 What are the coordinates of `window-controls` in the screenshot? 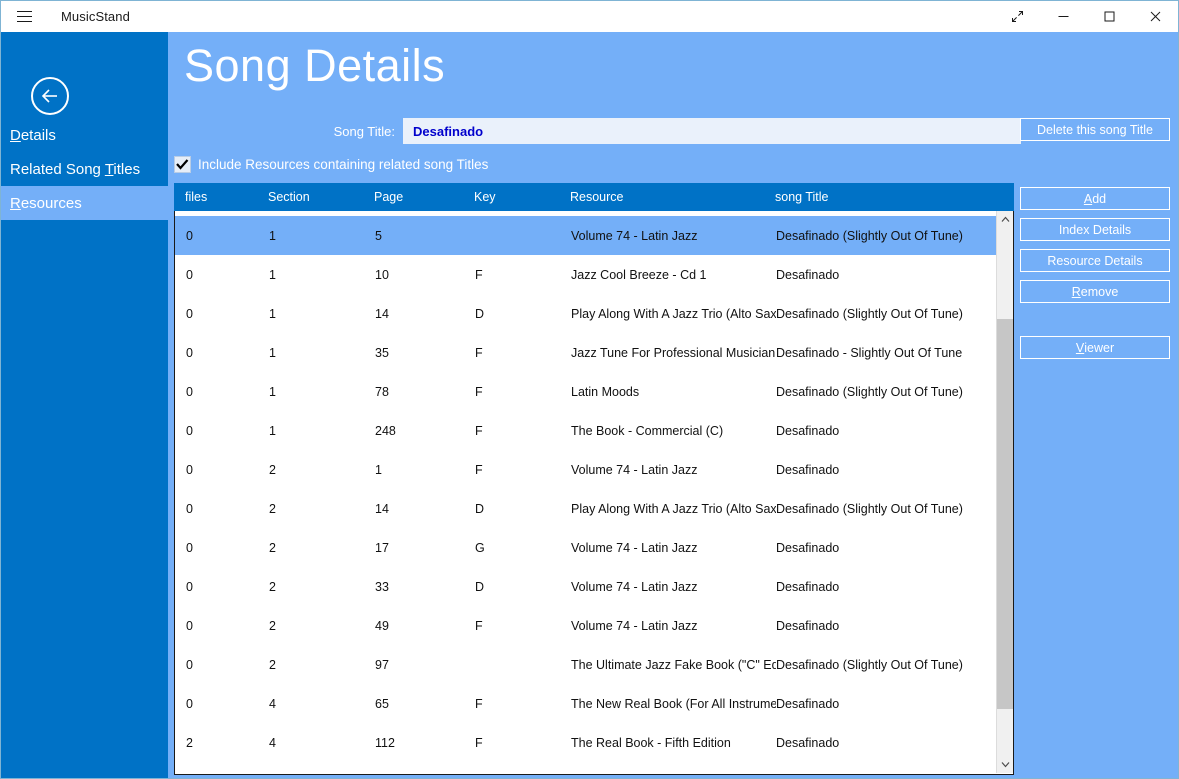 It's located at (1086, 16).